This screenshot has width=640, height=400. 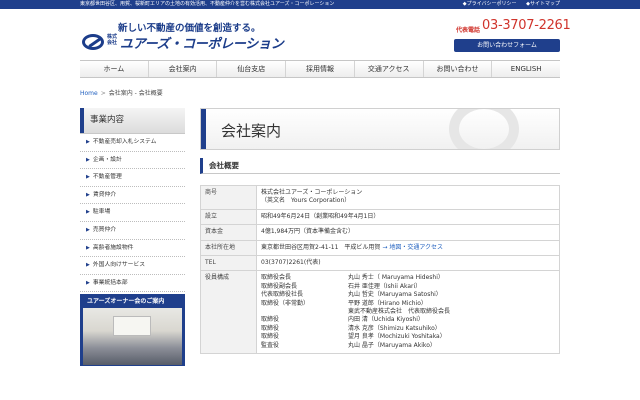 I want to click on table-row: 設立 昭和49年6月24日（創業昭和49年4月1日）, so click(x=380, y=217).